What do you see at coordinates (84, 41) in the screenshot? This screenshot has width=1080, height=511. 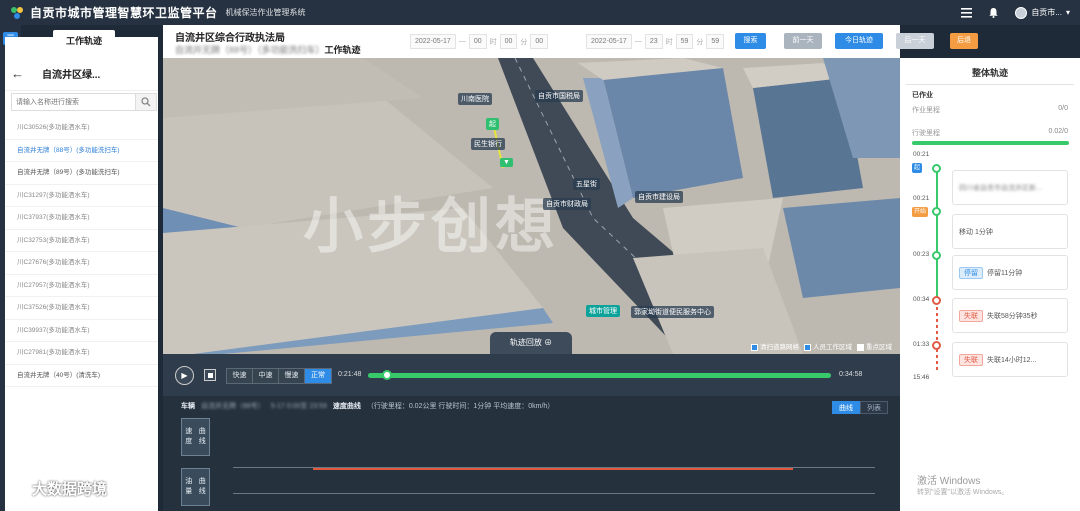 I see `tab-work-track: 工作轨迹` at bounding box center [84, 41].